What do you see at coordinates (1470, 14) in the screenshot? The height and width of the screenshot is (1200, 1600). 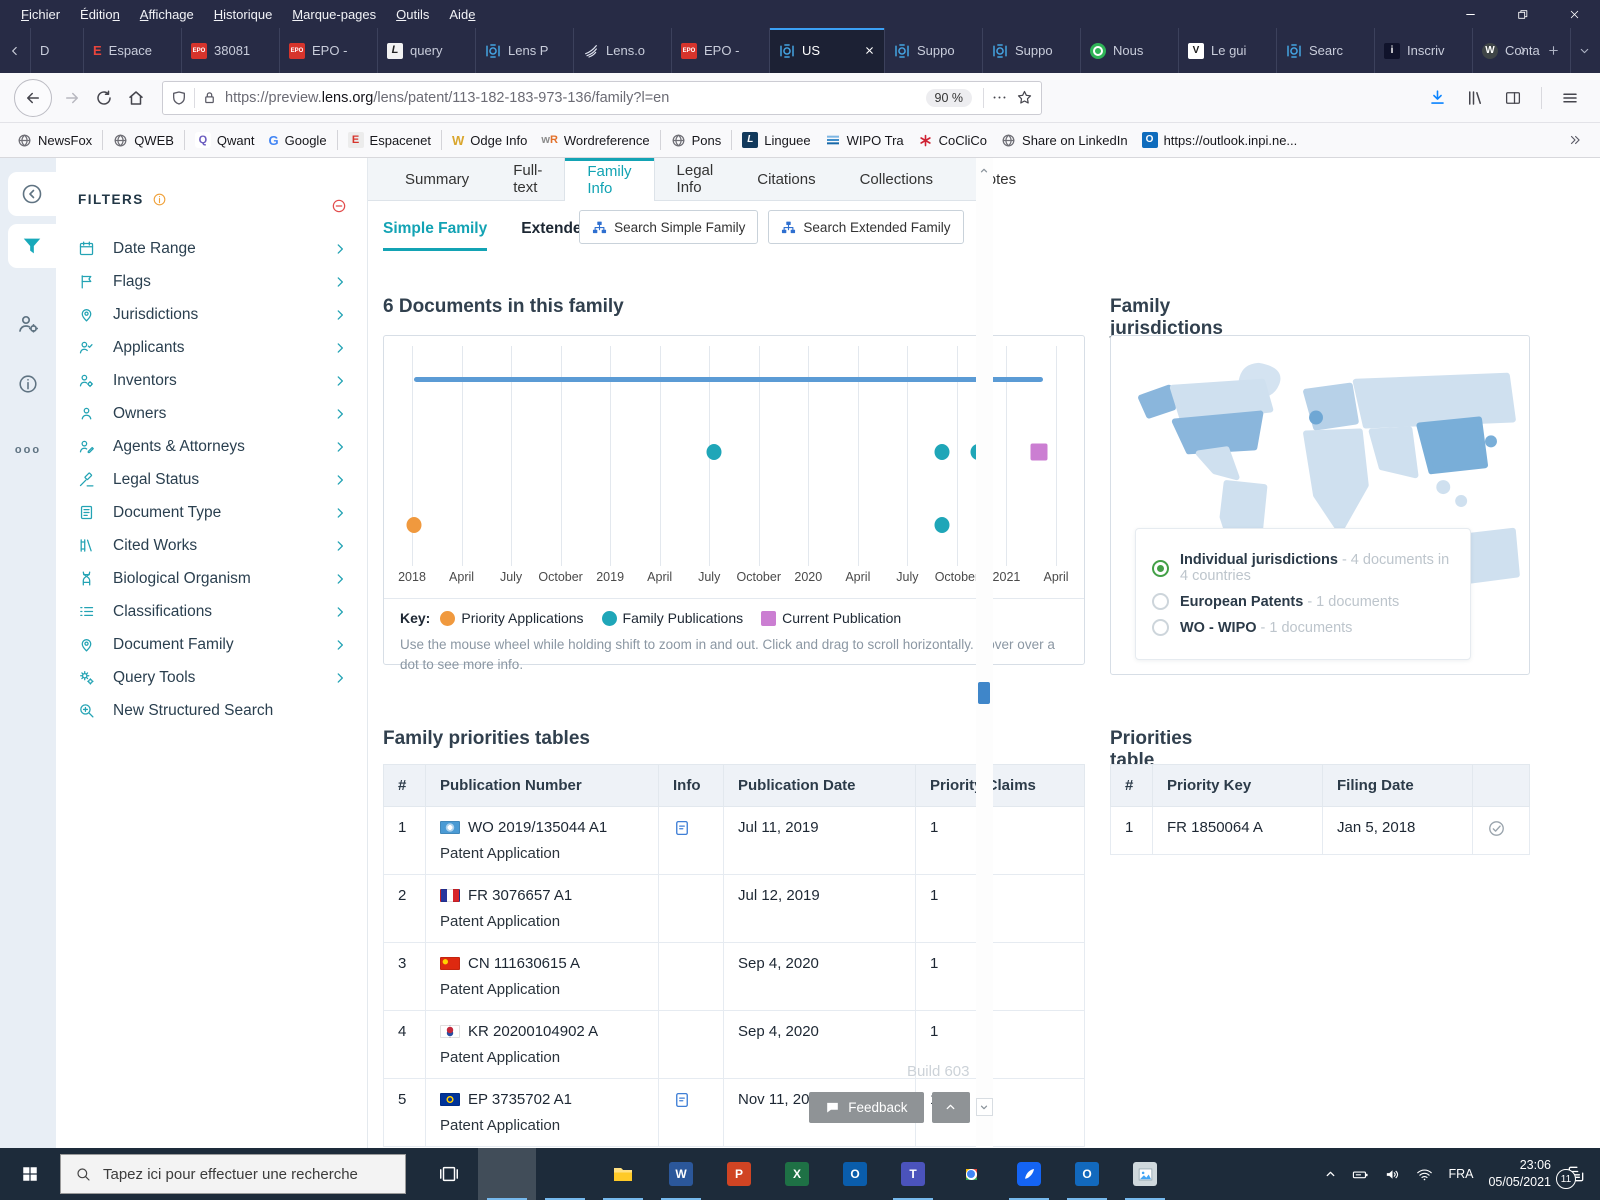 I see `minimize-button` at bounding box center [1470, 14].